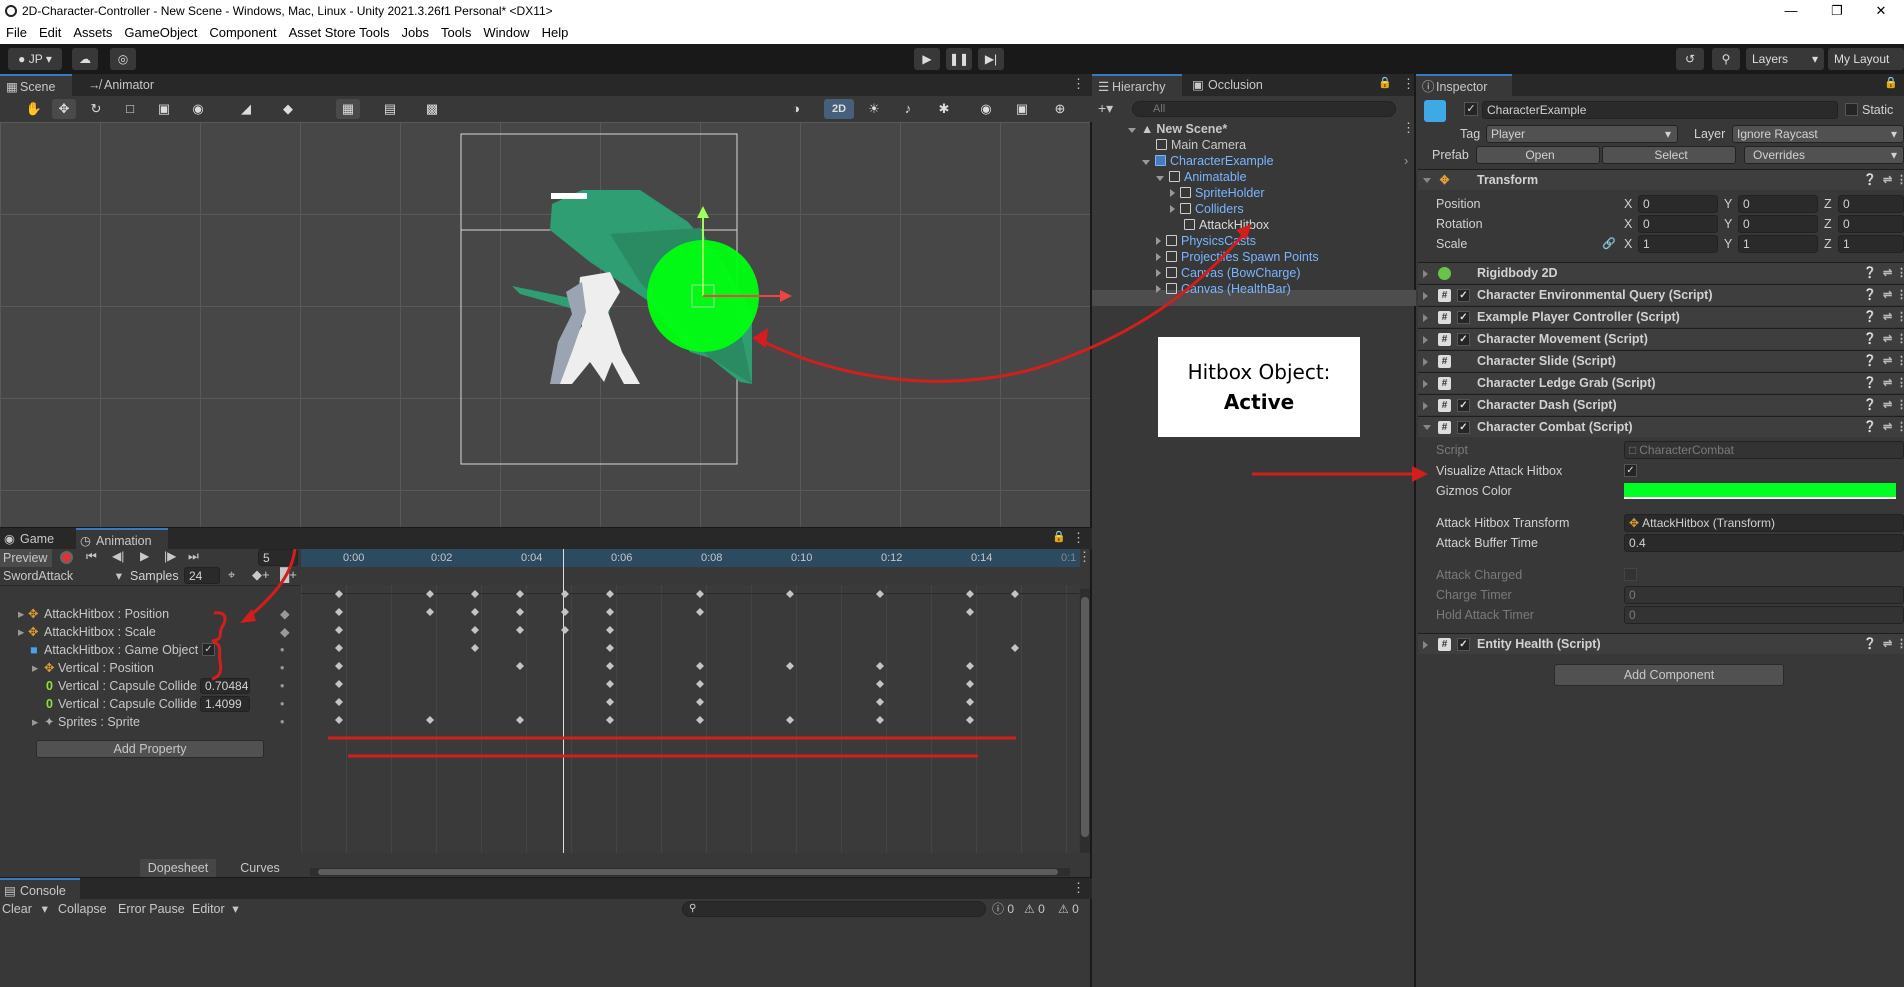  I want to click on scale-z-field: 1, so click(1871, 244).